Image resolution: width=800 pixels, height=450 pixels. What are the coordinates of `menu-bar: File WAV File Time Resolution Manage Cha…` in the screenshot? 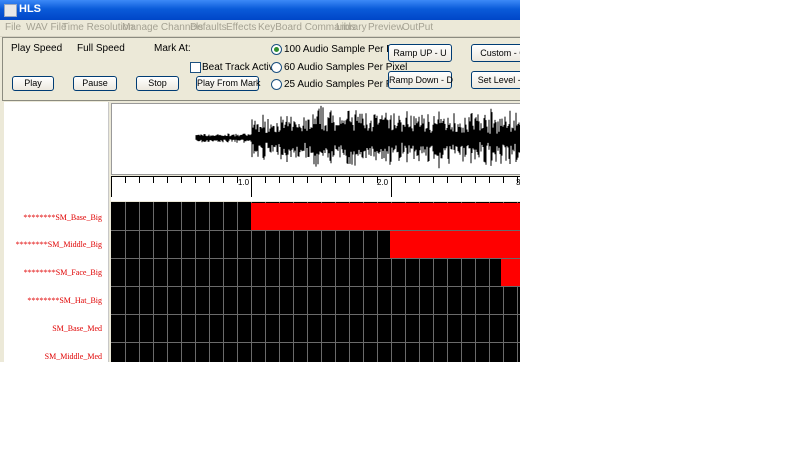 It's located at (260, 28).